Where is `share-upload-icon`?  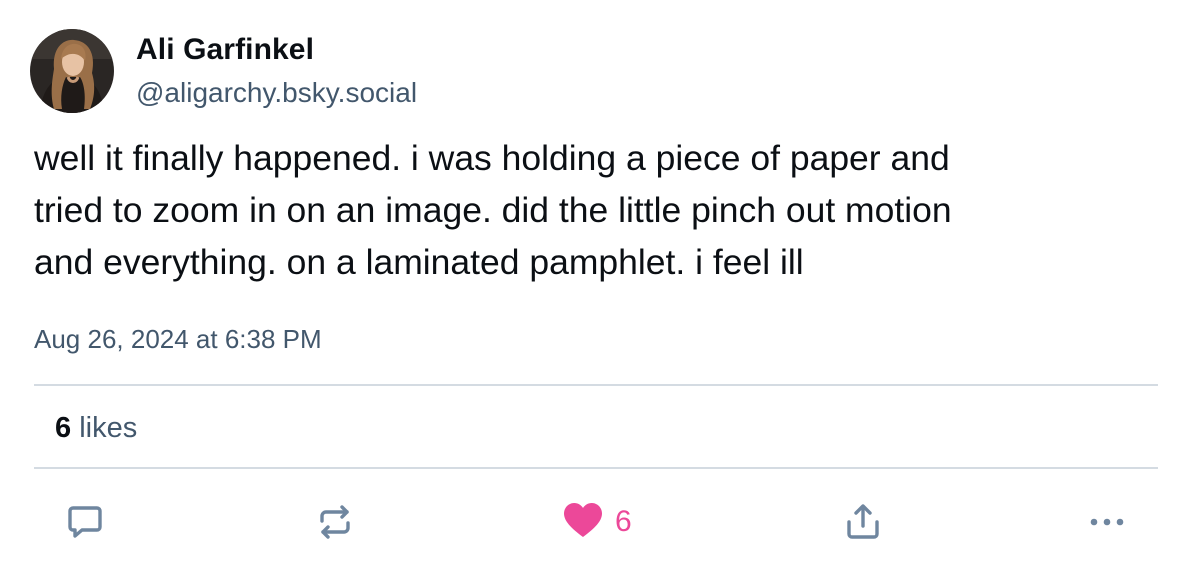
share-upload-icon is located at coordinates (863, 521).